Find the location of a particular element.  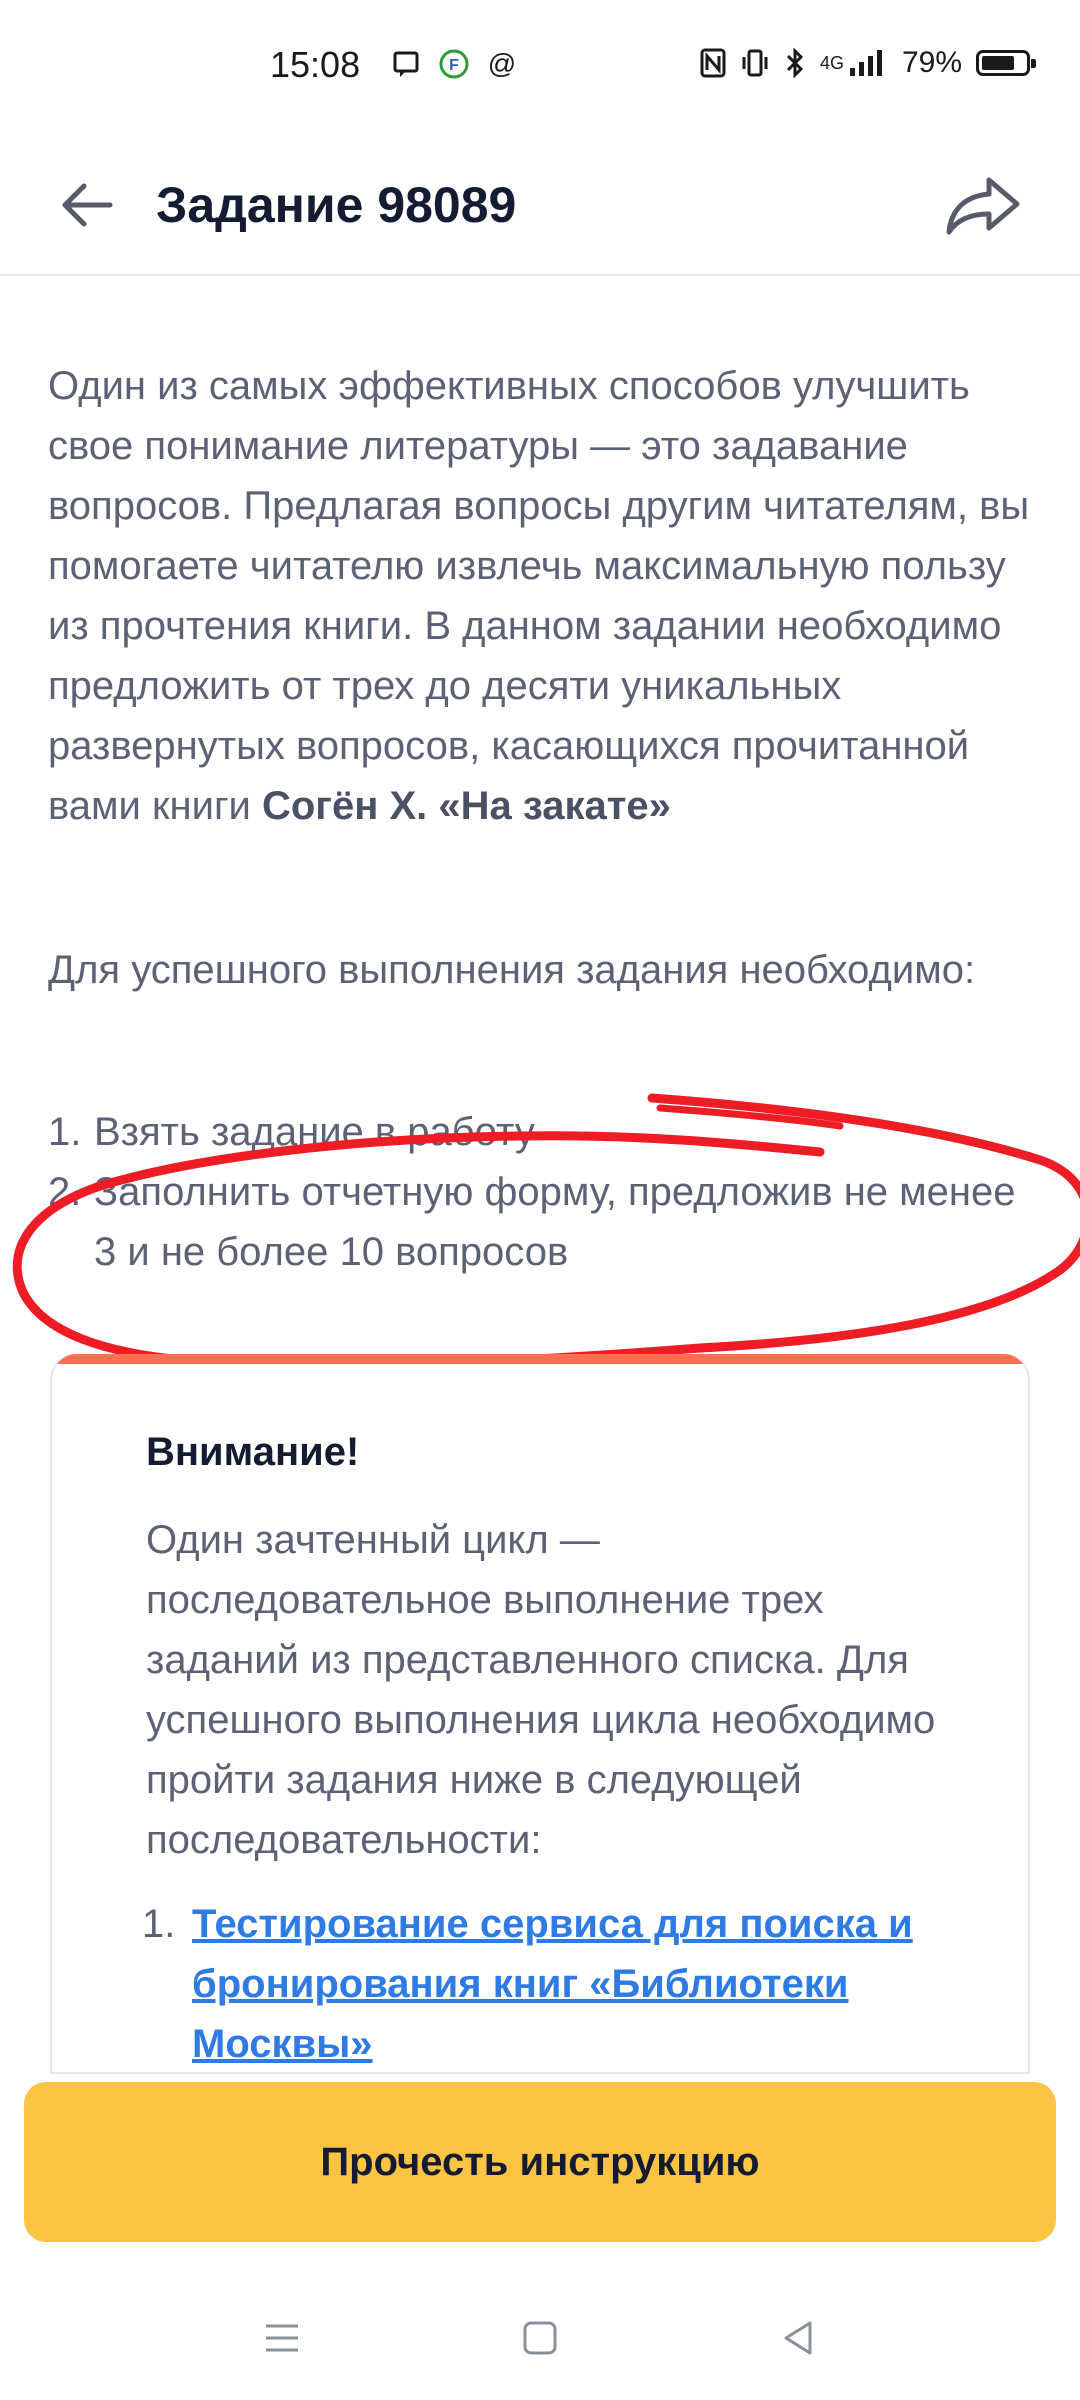

attention-title: Внимание! is located at coordinates (253, 1452).